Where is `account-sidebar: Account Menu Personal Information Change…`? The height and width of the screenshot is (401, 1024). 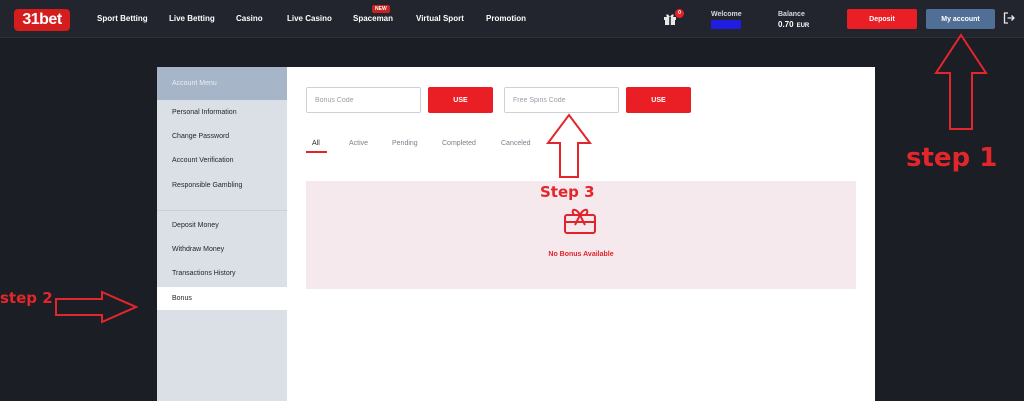 account-sidebar: Account Menu Personal Information Change… is located at coordinates (222, 234).